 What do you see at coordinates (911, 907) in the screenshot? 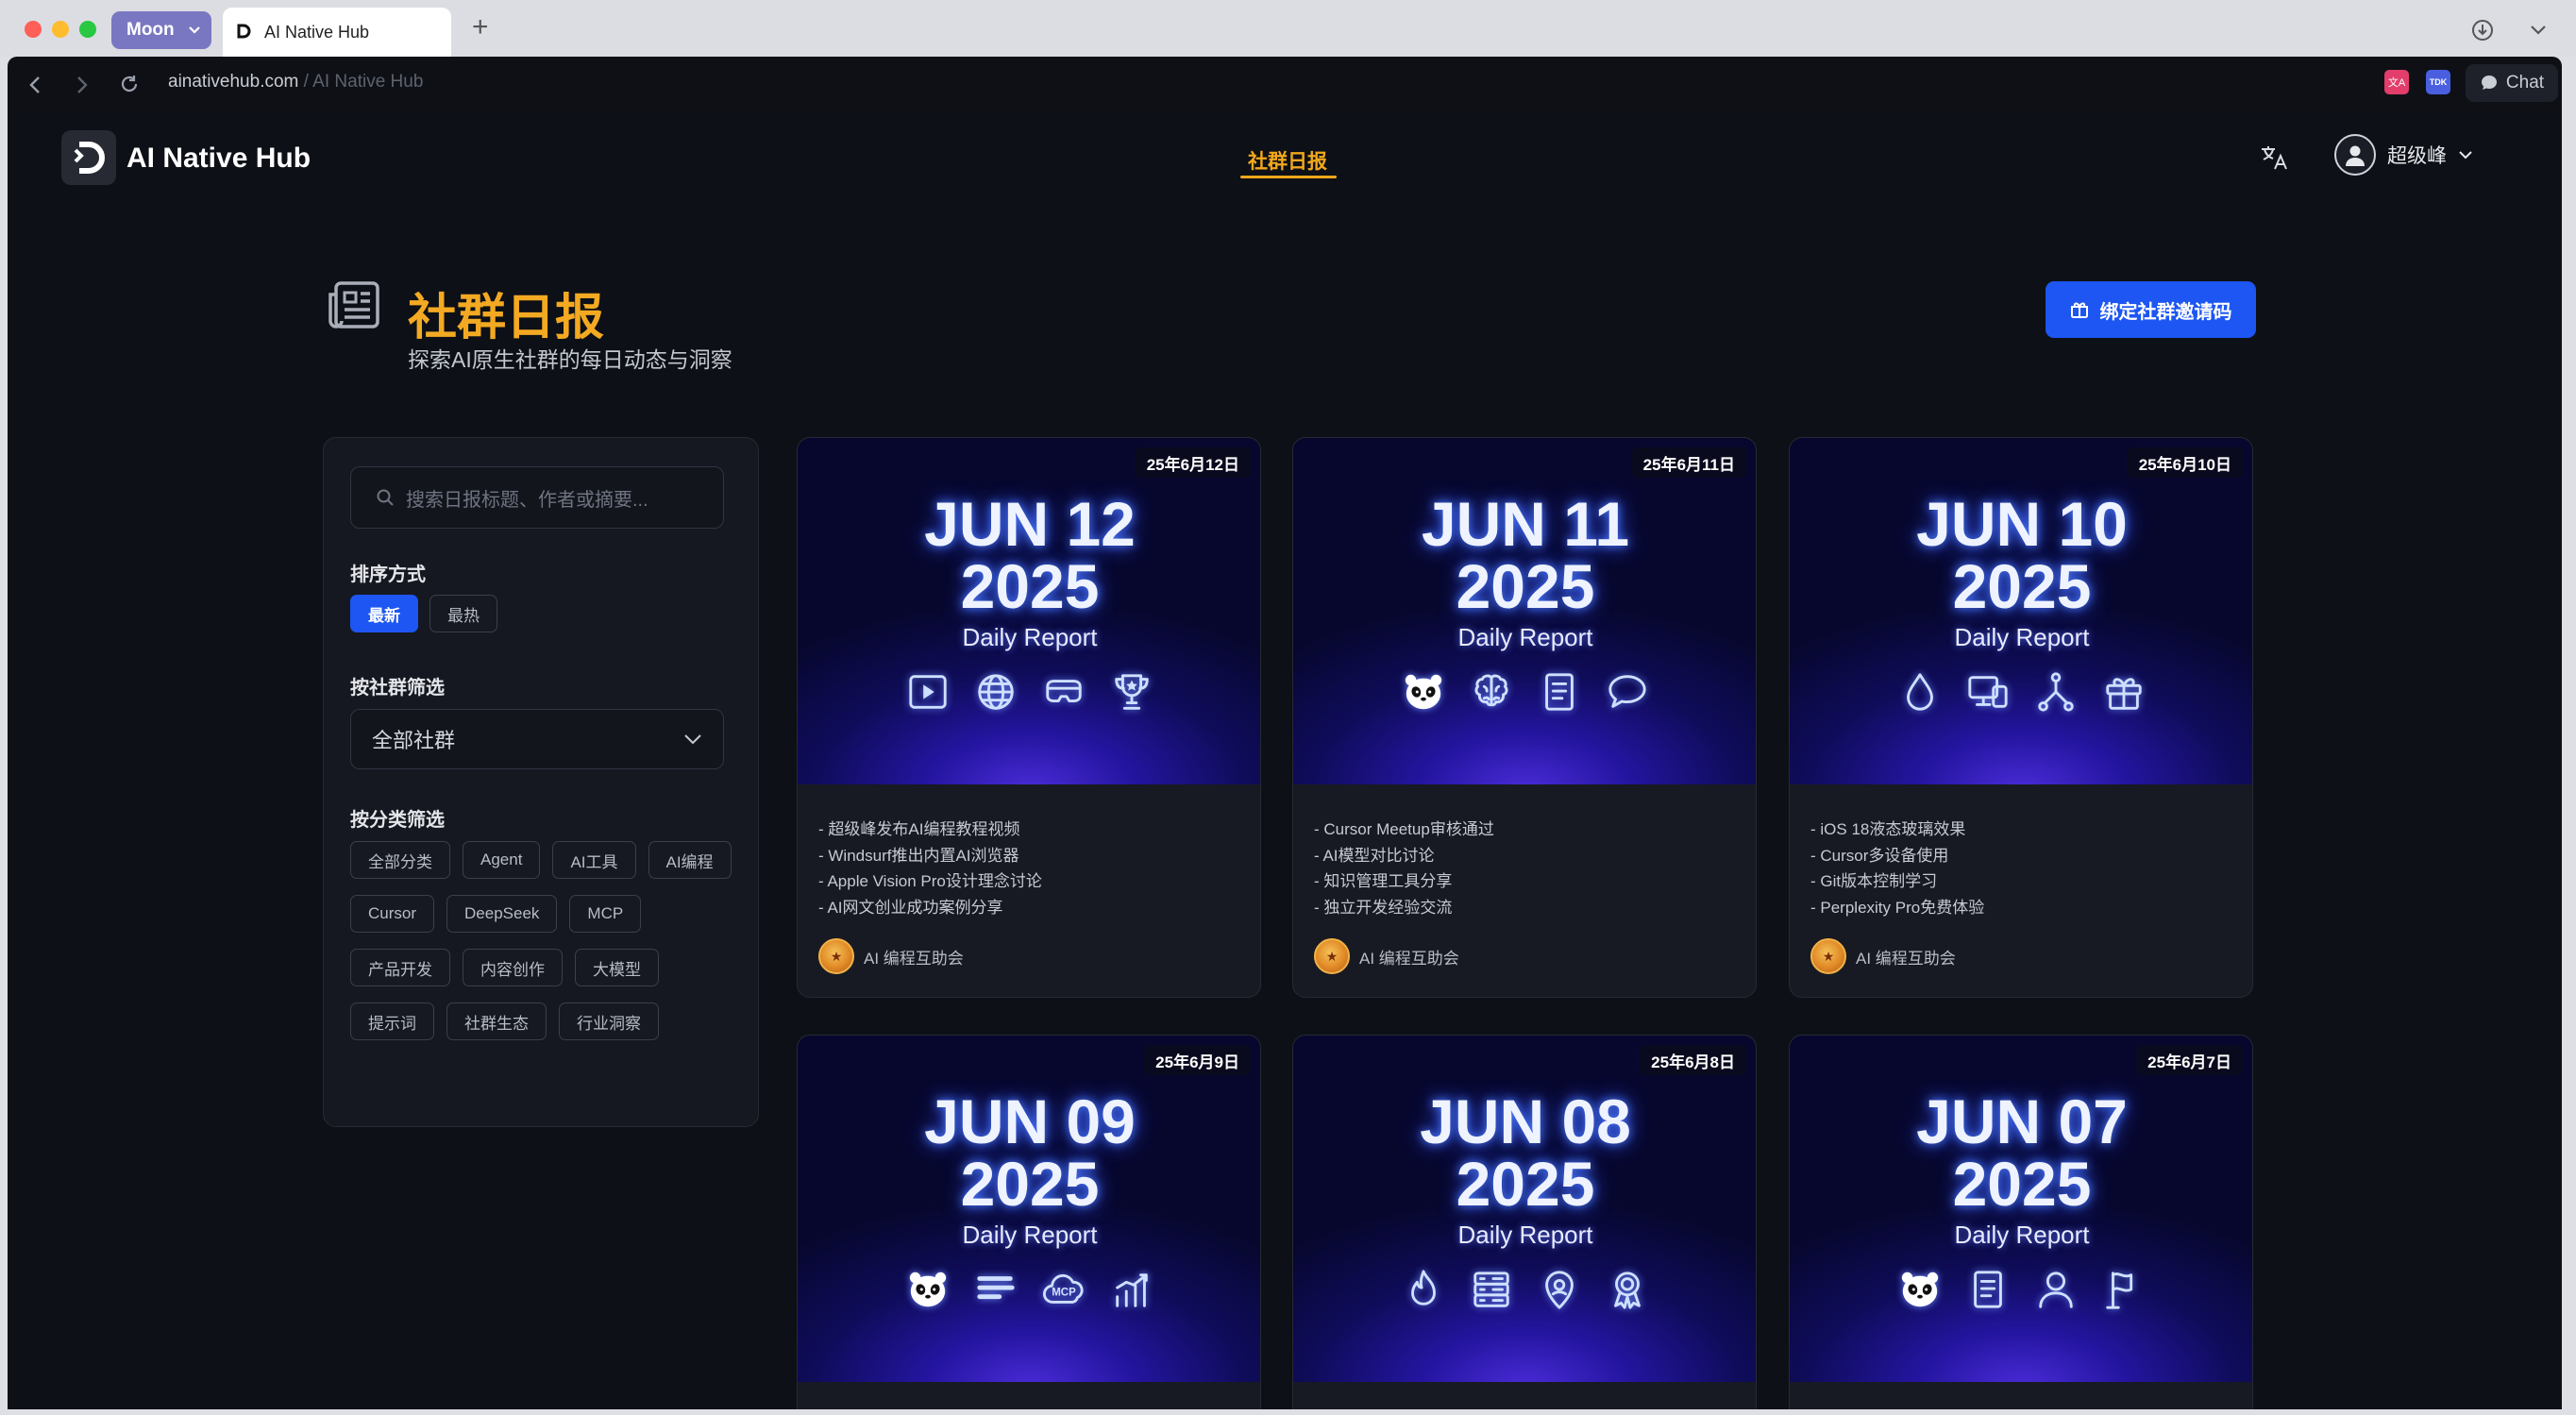
I see `summary-line: - AI网文创业成功案例分享` at bounding box center [911, 907].